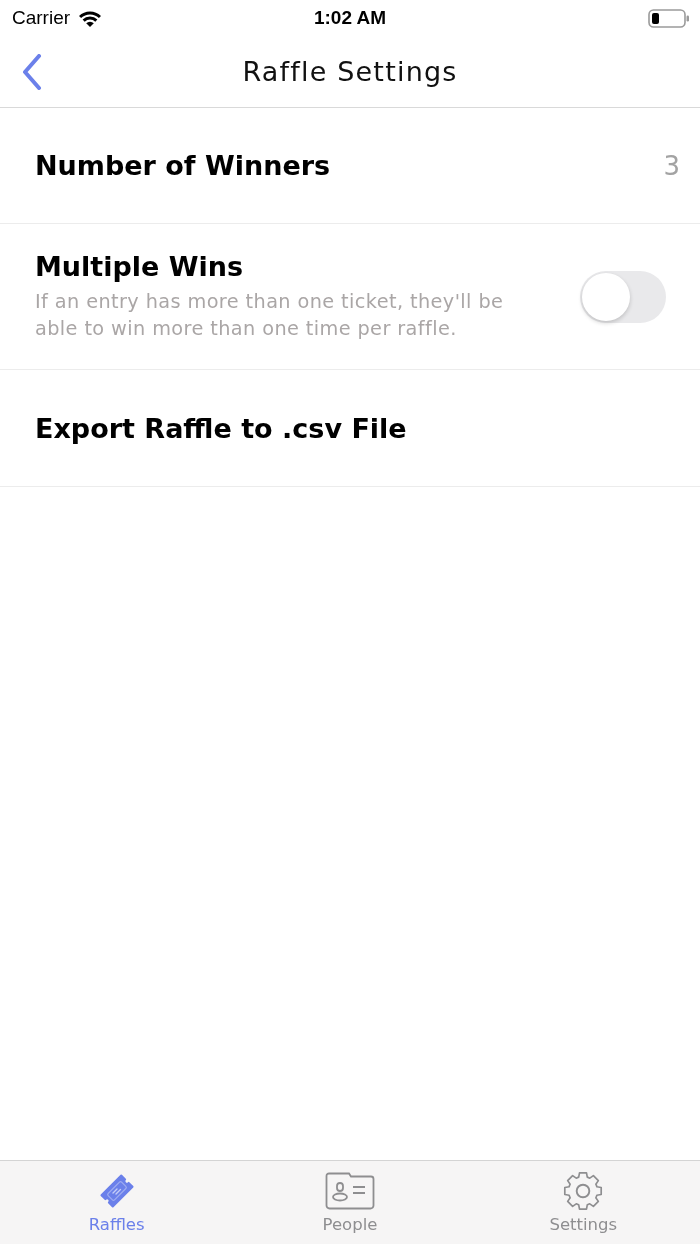  What do you see at coordinates (90, 18) in the screenshot?
I see `wifi-icon` at bounding box center [90, 18].